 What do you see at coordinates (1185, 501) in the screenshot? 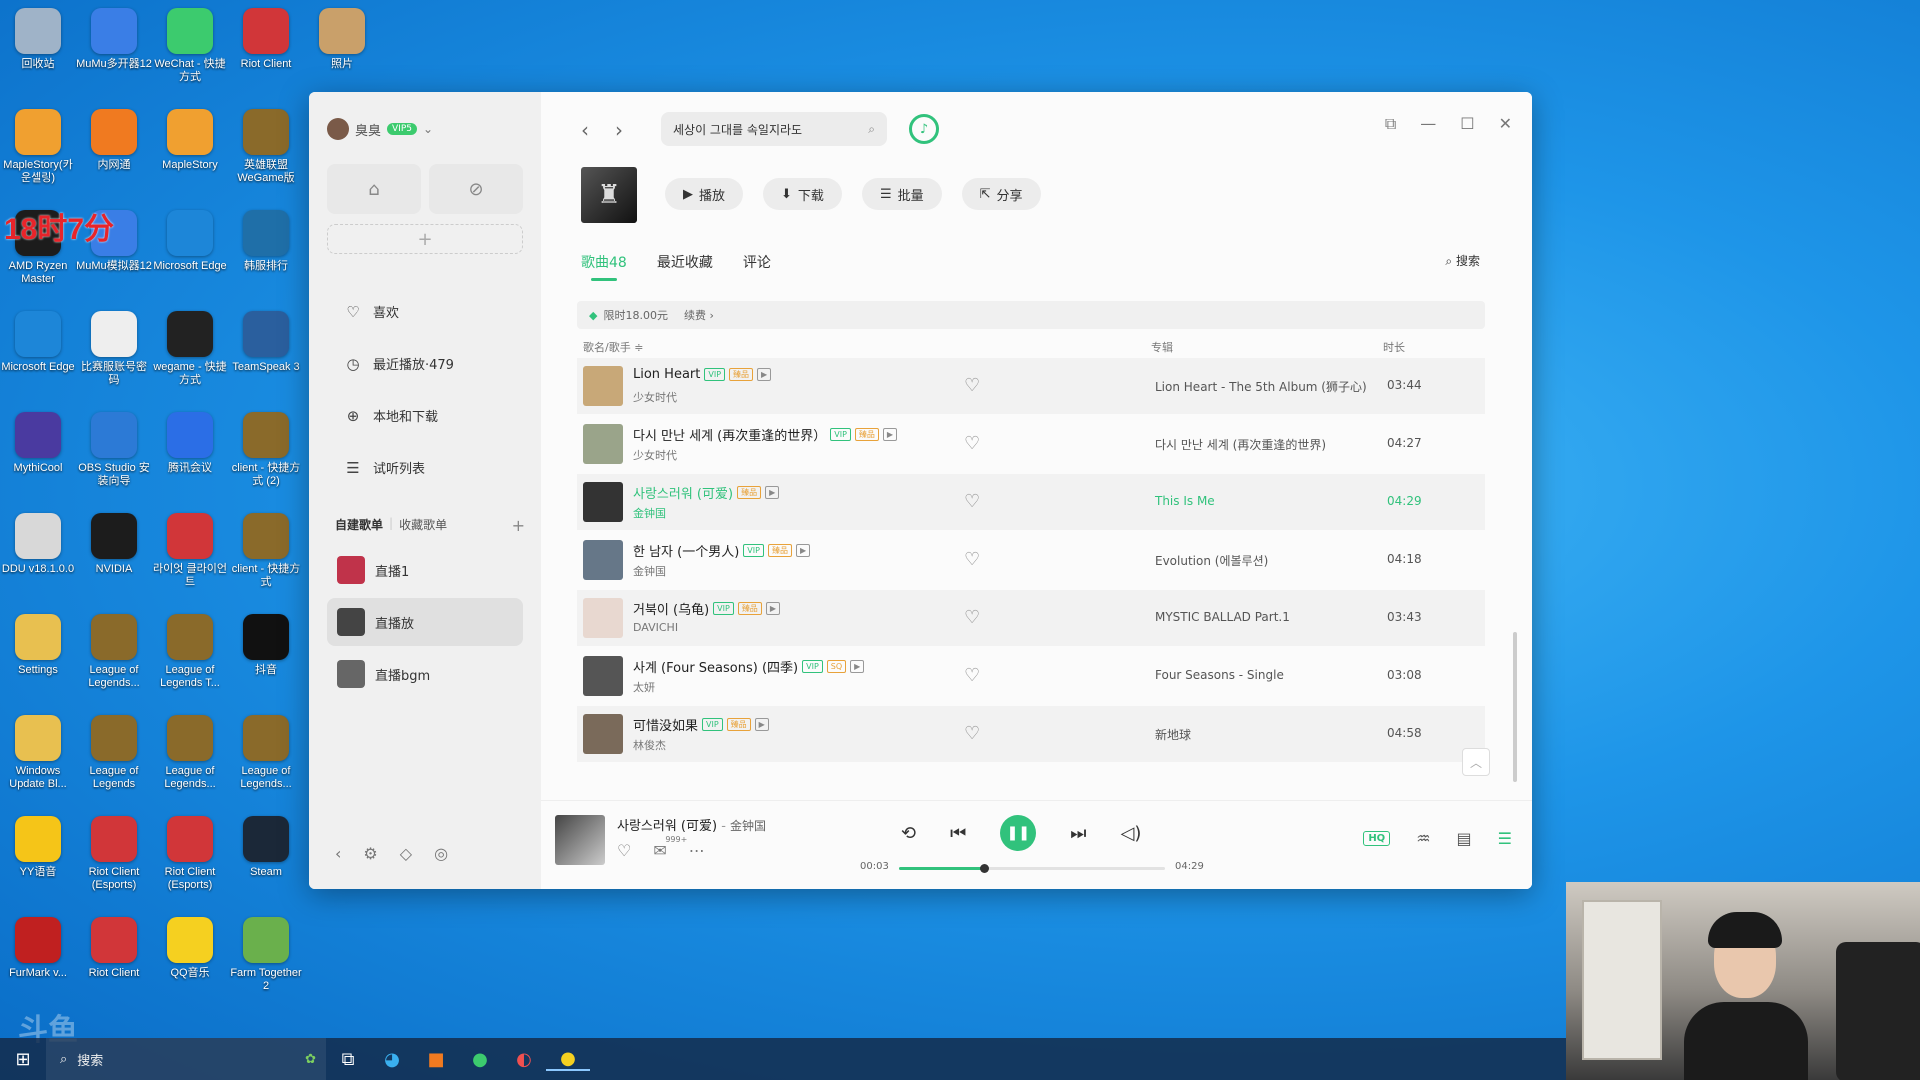
I see `song-album: This Is Me` at bounding box center [1185, 501].